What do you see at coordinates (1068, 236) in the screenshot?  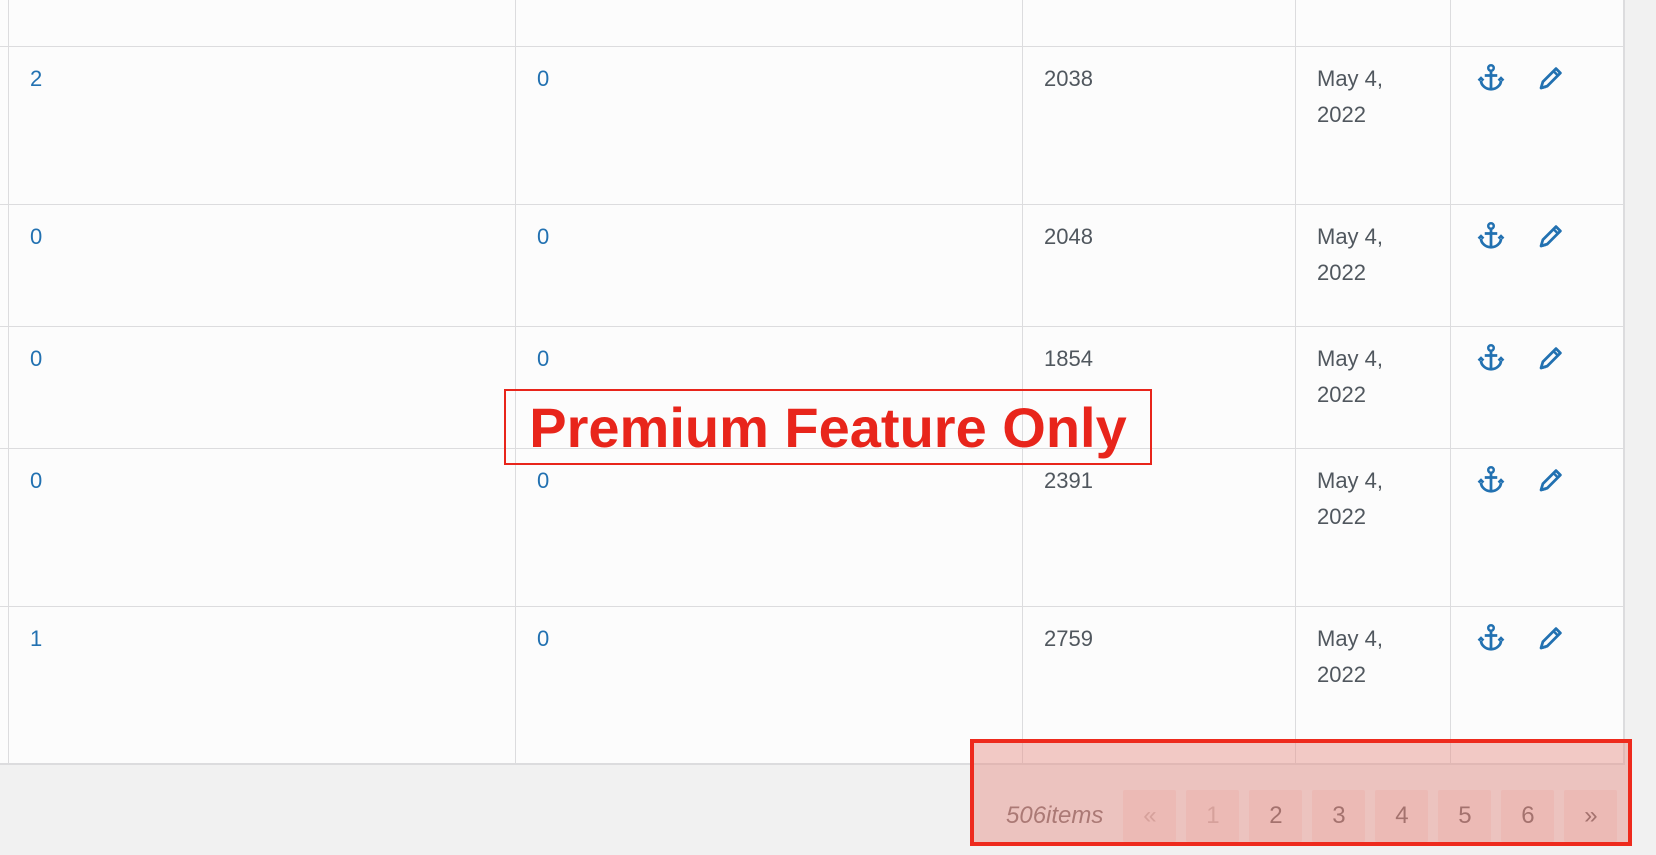 I see `col3-value: 2048` at bounding box center [1068, 236].